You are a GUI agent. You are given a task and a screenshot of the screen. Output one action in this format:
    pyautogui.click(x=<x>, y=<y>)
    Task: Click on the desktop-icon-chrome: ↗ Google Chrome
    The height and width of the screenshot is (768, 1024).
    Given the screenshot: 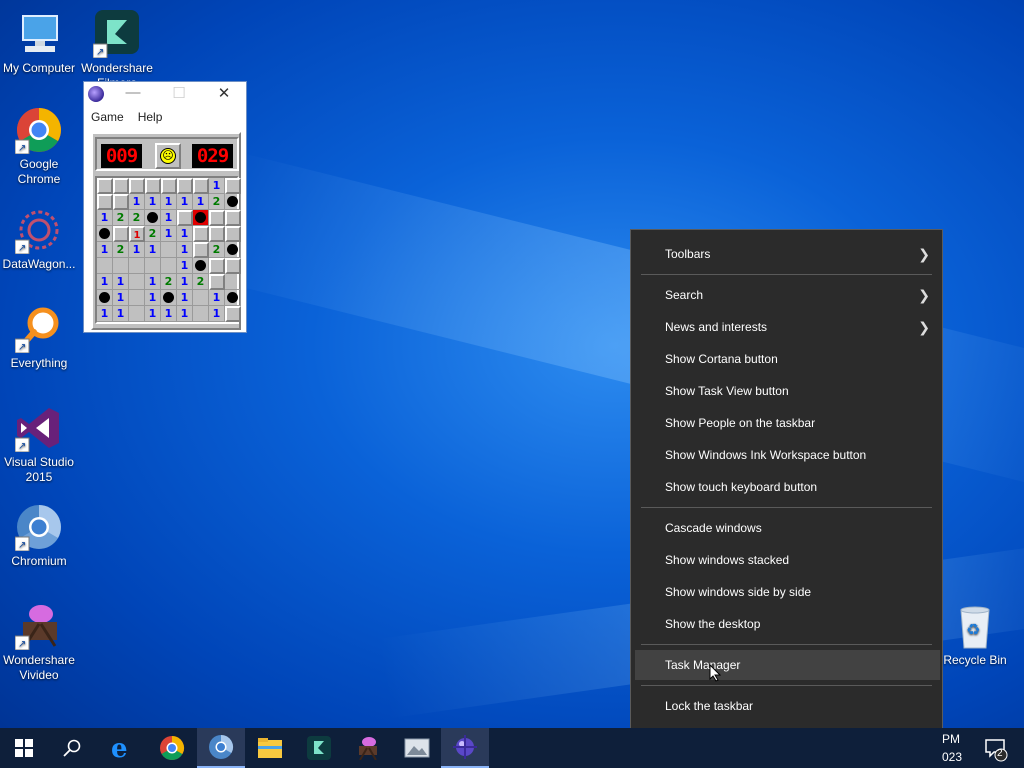 What is the action you would take?
    pyautogui.click(x=39, y=146)
    